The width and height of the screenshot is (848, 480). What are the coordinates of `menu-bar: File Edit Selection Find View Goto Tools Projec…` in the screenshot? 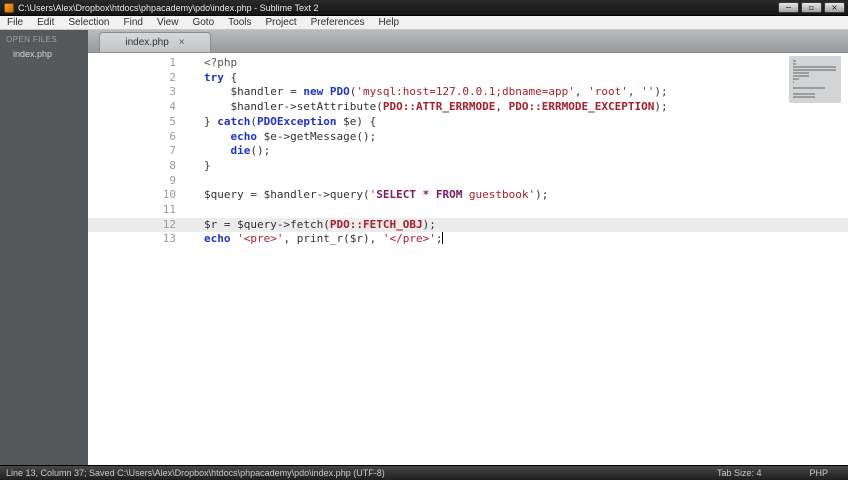 It's located at (424, 23).